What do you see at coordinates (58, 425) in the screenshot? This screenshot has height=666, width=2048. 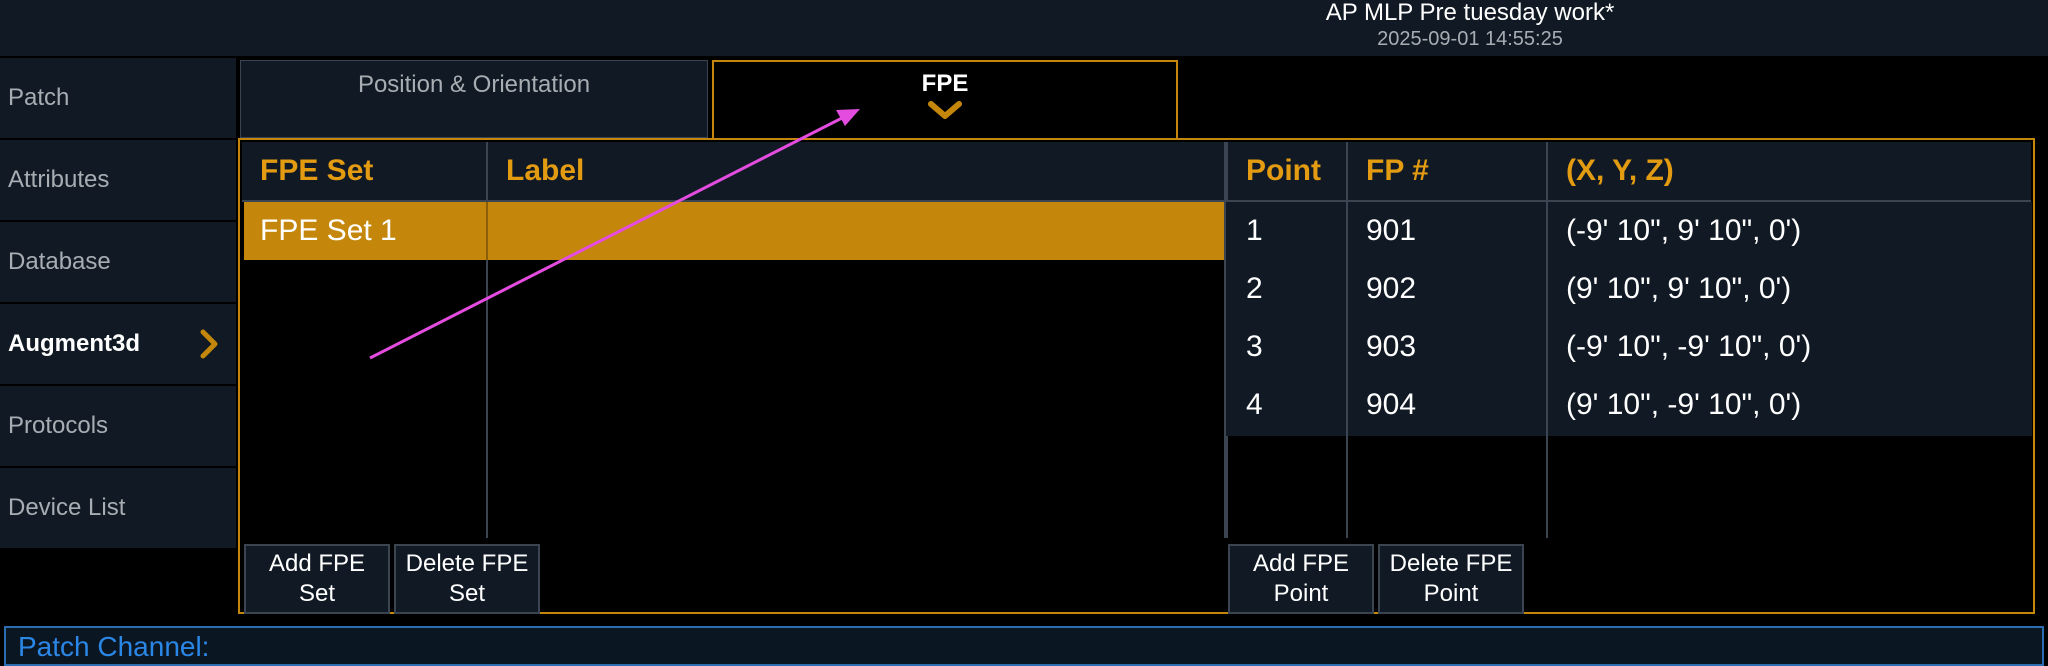 I see `sidebar-item-label: Protocols` at bounding box center [58, 425].